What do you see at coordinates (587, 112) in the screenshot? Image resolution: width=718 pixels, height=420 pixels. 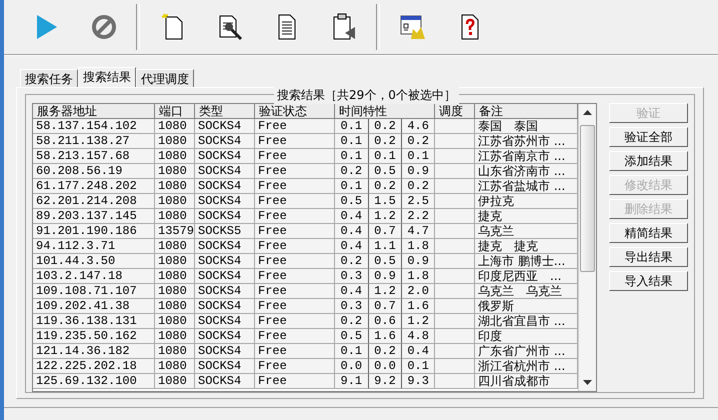 I see `scroll-up-icon` at bounding box center [587, 112].